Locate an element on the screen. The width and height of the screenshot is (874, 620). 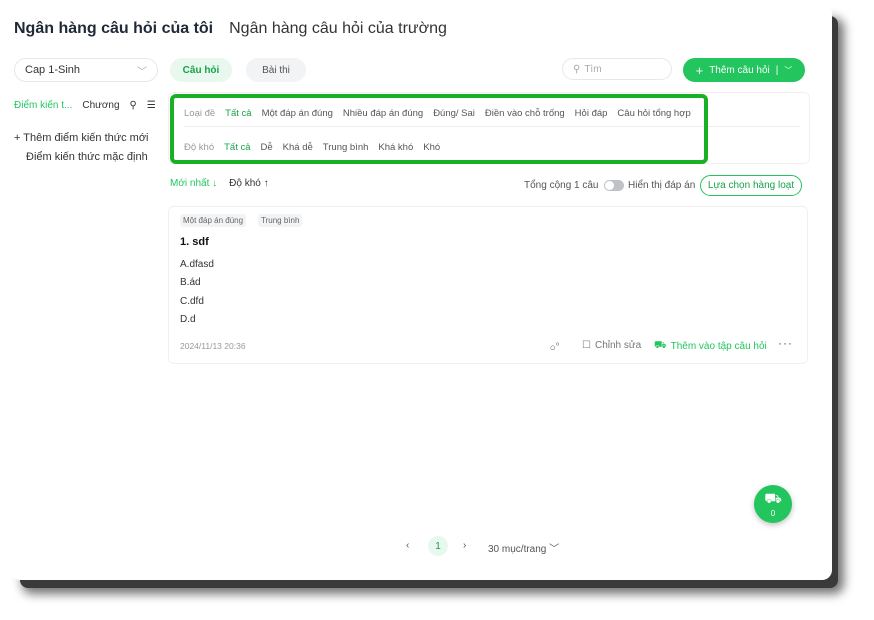
answer-option: A.dfasd is located at coordinates (197, 264).